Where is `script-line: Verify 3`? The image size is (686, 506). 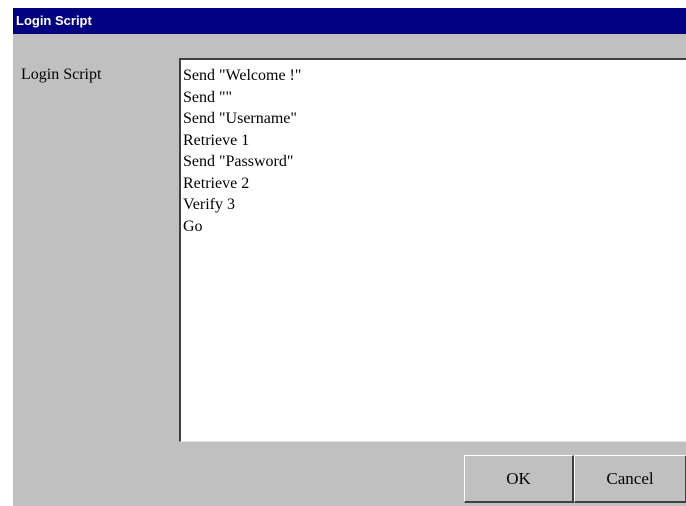 script-line: Verify 3 is located at coordinates (209, 204).